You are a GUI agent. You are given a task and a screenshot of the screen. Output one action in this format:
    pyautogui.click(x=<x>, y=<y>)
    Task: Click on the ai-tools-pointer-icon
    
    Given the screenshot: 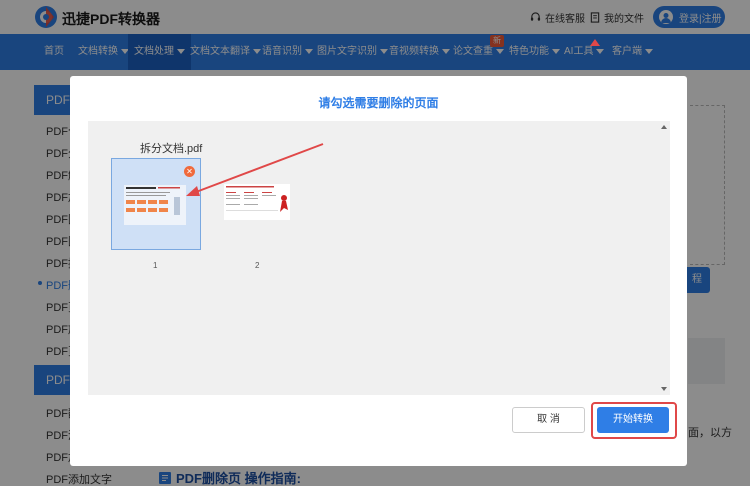 What is the action you would take?
    pyautogui.click(x=595, y=42)
    